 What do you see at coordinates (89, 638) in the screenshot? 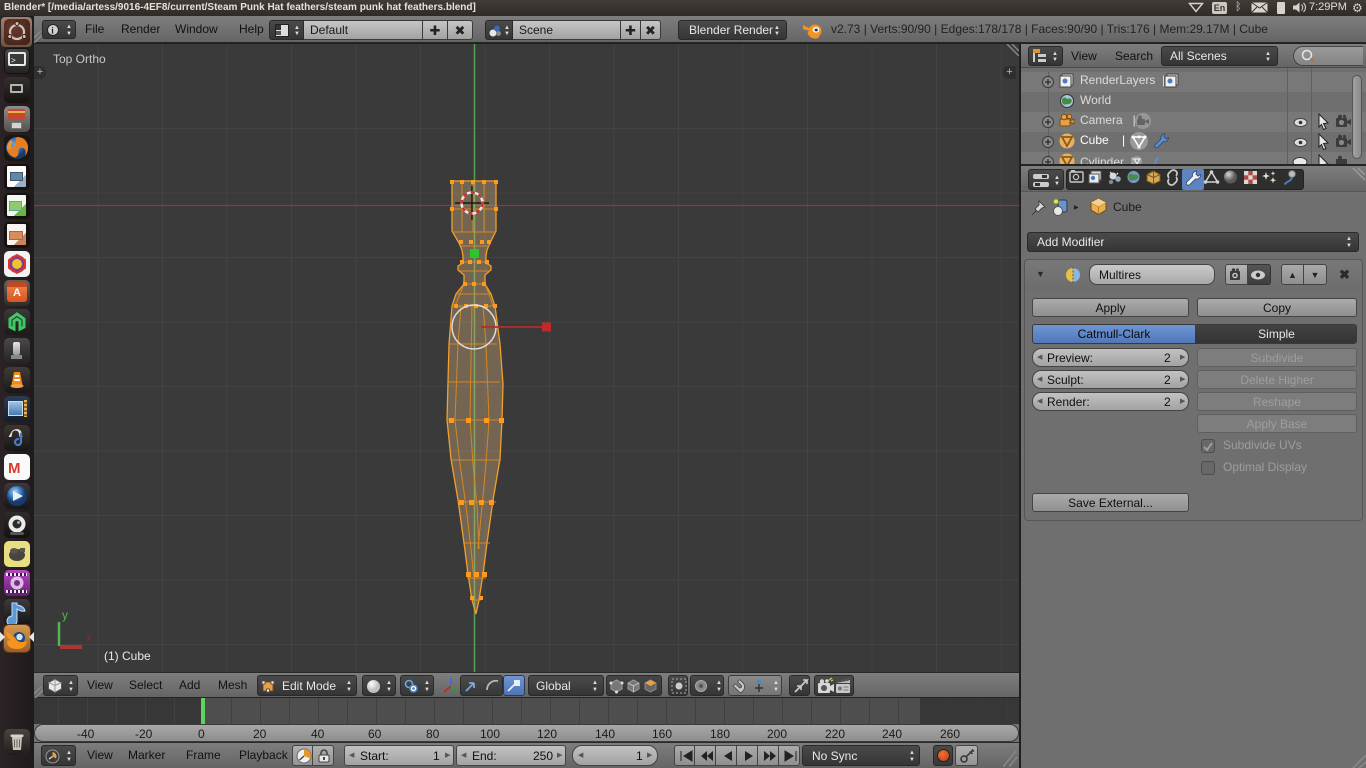
I see `svg-text: x` at bounding box center [89, 638].